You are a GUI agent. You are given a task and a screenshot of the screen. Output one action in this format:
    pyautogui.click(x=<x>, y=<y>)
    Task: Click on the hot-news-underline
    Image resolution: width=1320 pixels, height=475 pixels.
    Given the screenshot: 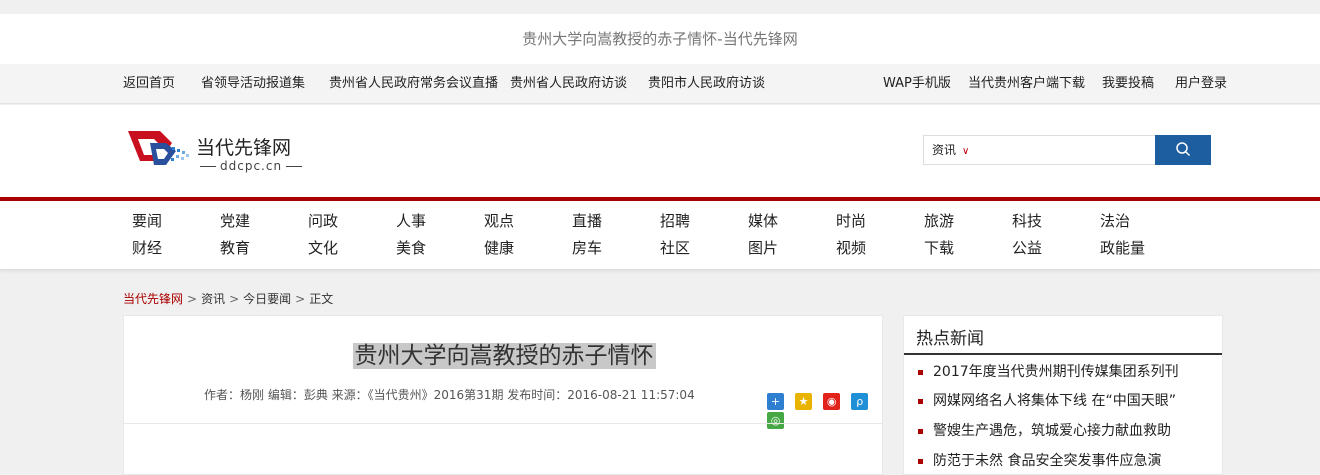 What is the action you would take?
    pyautogui.click(x=1063, y=354)
    